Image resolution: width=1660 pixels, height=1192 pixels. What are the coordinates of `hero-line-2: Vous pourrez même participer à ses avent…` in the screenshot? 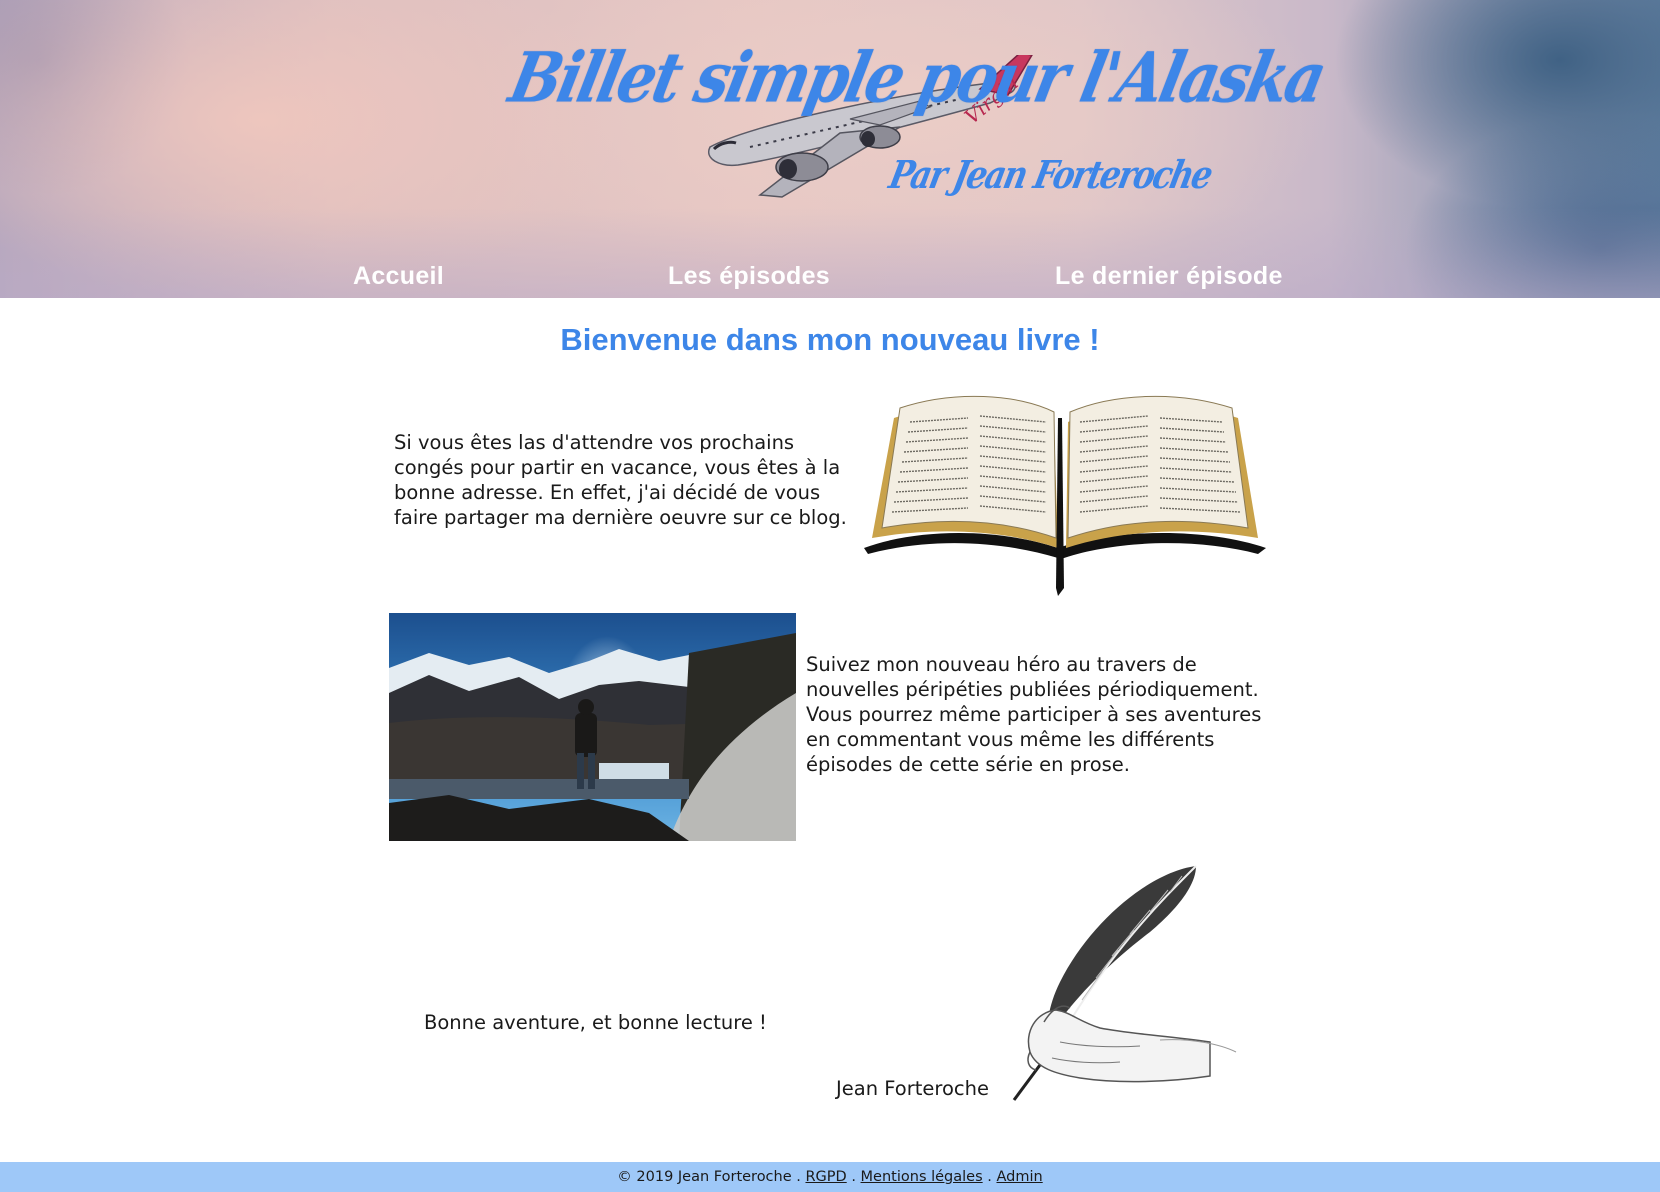 It's located at (1034, 739).